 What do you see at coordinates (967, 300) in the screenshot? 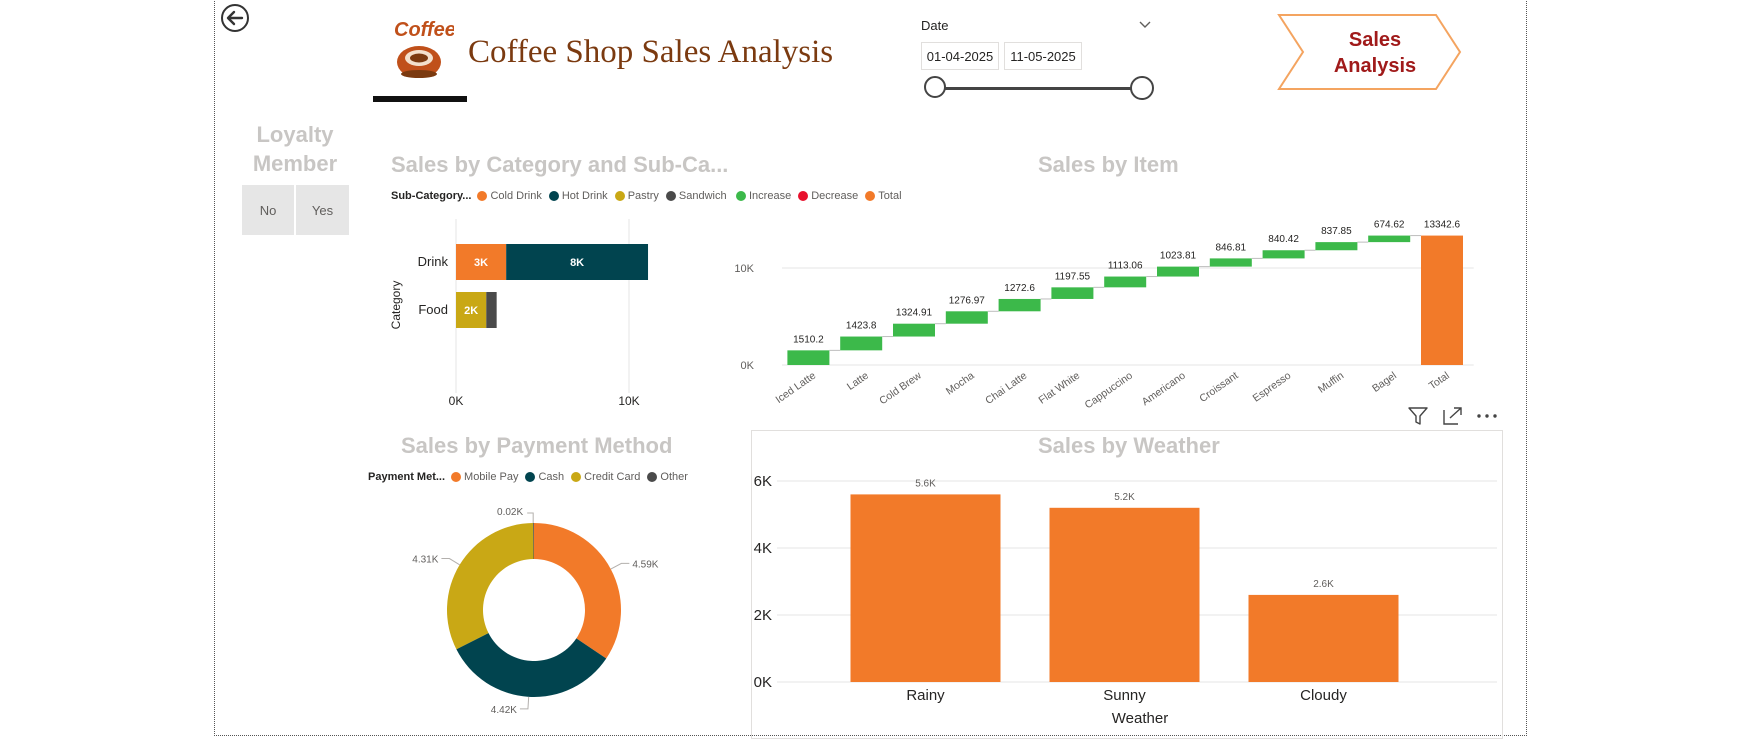
I see `data-label: 1276.97` at bounding box center [967, 300].